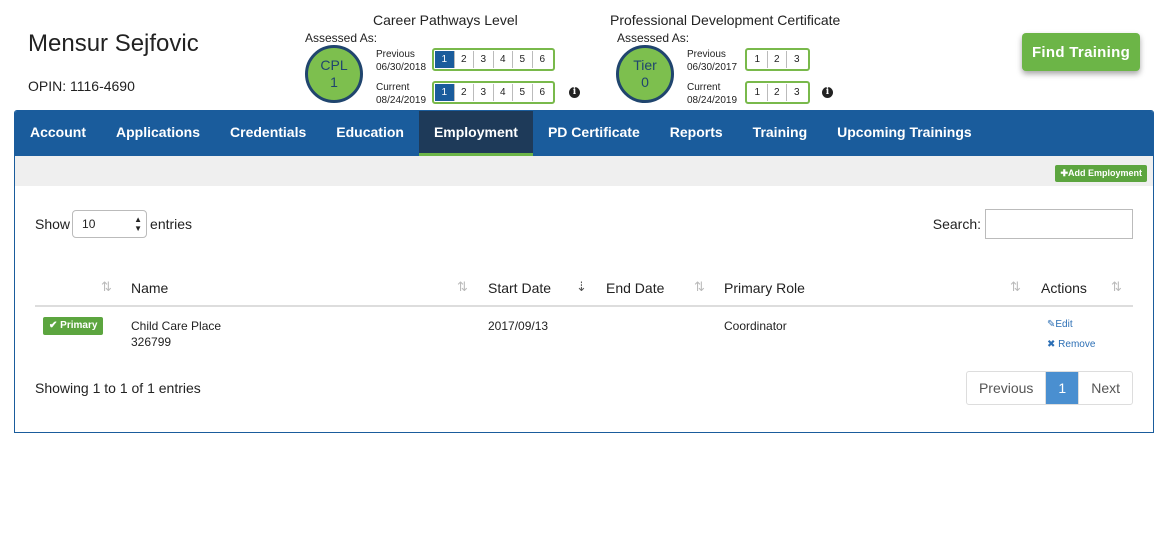 The width and height of the screenshot is (1176, 543). Describe the element at coordinates (171, 224) in the screenshot. I see `entries-label: entries` at that location.